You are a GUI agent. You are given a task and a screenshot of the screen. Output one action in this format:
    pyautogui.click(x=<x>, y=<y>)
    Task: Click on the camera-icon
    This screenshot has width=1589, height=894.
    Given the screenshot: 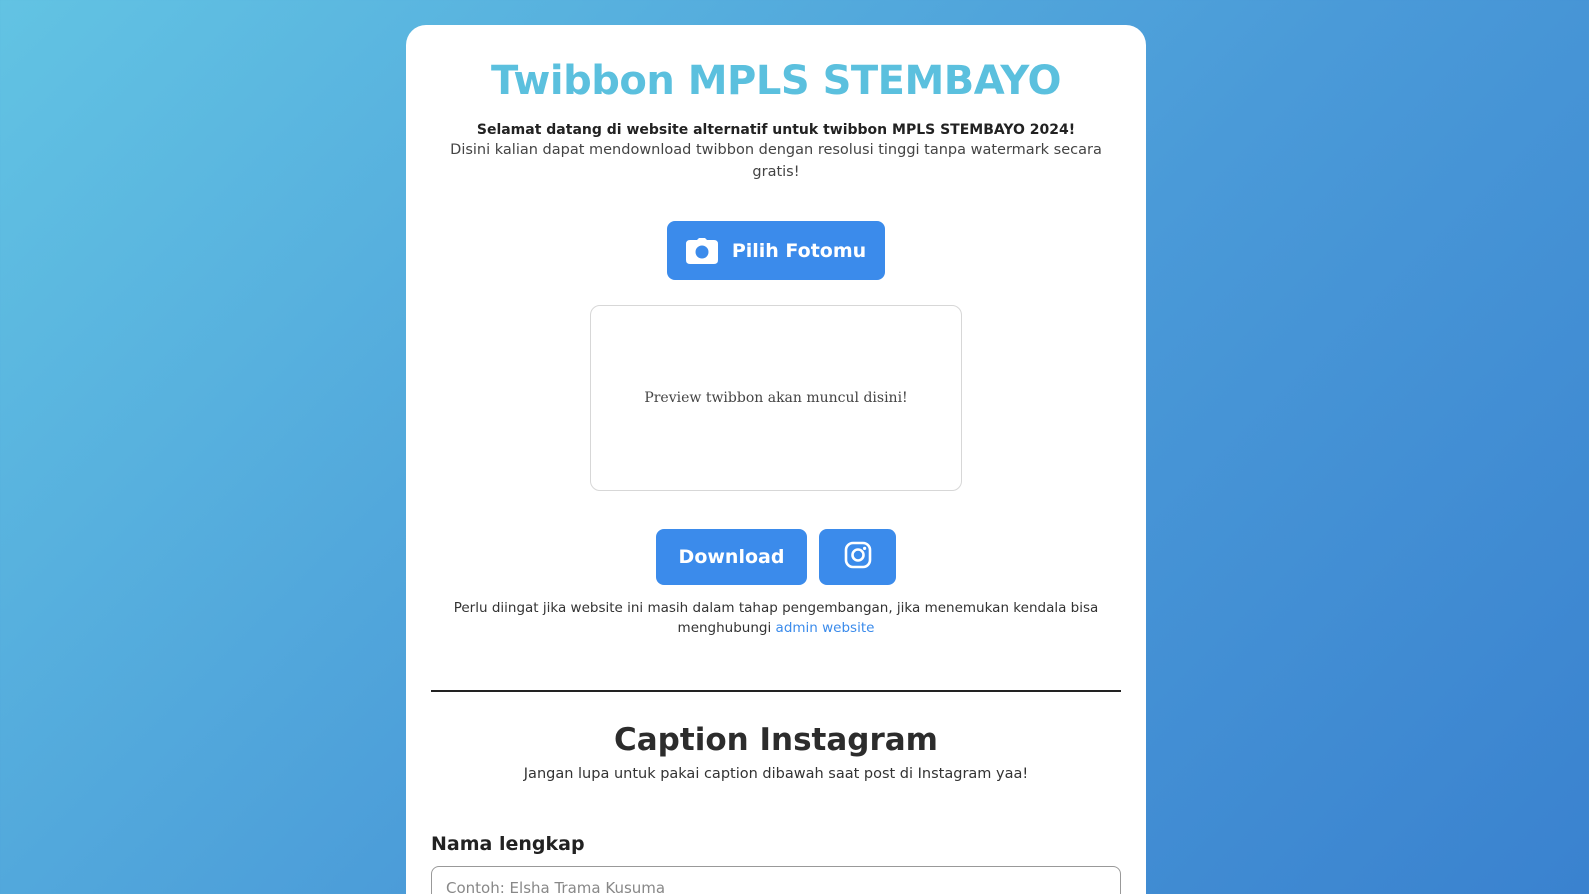 What is the action you would take?
    pyautogui.click(x=701, y=250)
    